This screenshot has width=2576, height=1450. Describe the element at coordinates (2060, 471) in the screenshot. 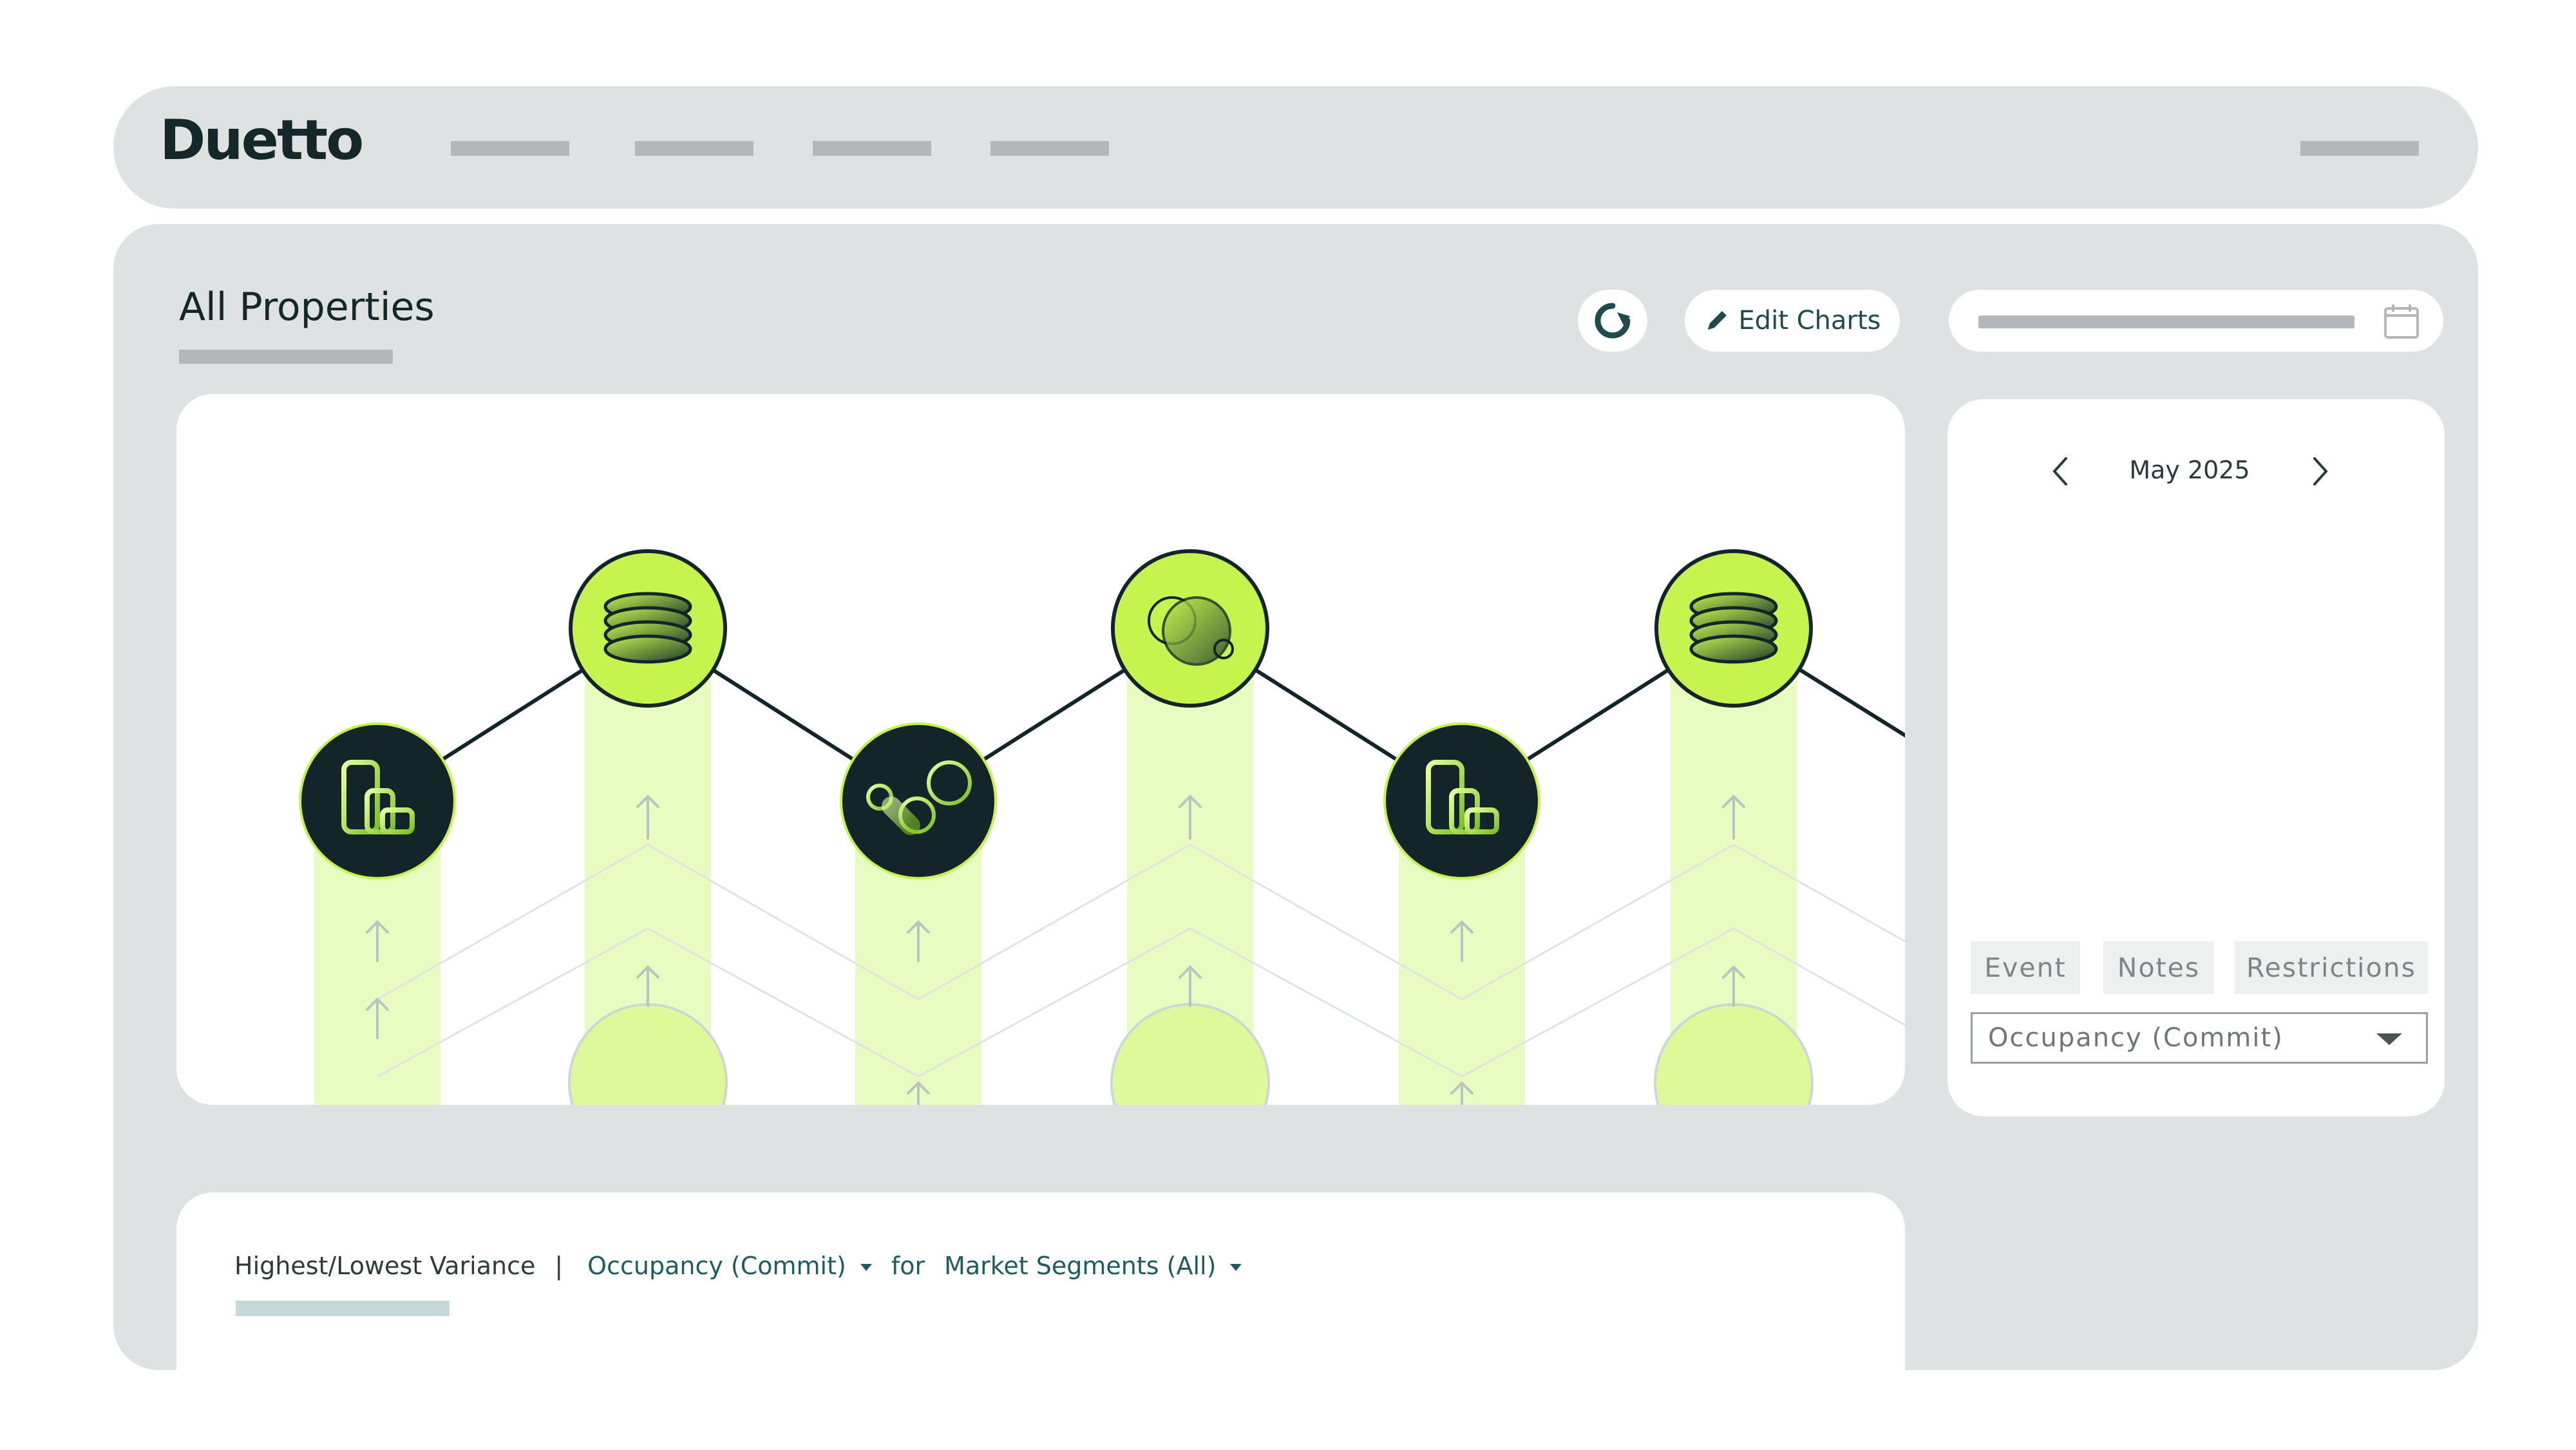

I see `chevron-left-icon` at that location.